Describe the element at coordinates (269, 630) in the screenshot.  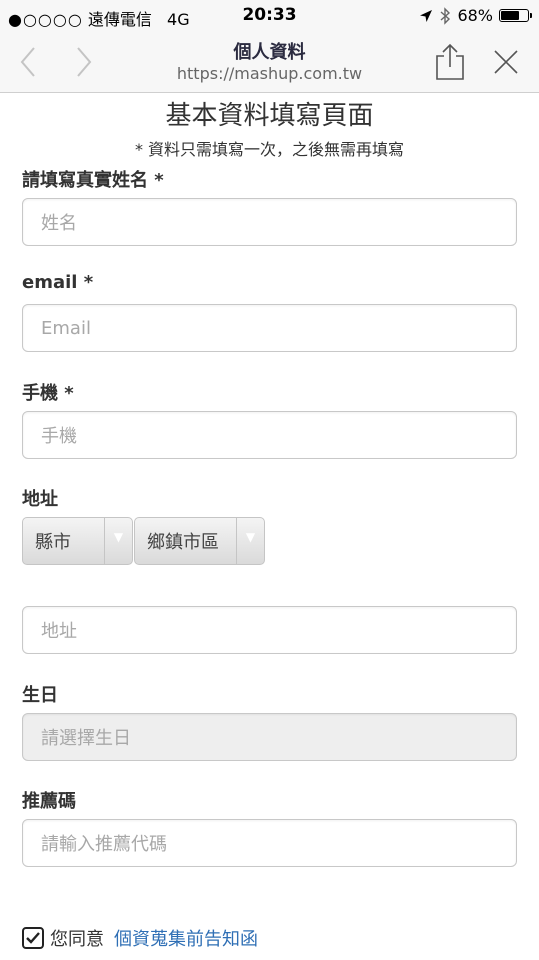
I see `address-input: 地址` at that location.